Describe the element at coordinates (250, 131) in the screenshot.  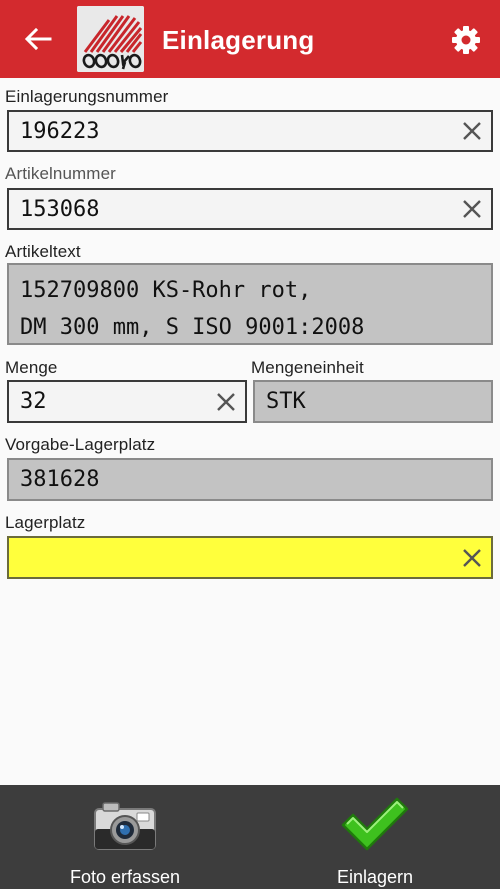
I see `einlagerungsnummer-field: 196223` at that location.